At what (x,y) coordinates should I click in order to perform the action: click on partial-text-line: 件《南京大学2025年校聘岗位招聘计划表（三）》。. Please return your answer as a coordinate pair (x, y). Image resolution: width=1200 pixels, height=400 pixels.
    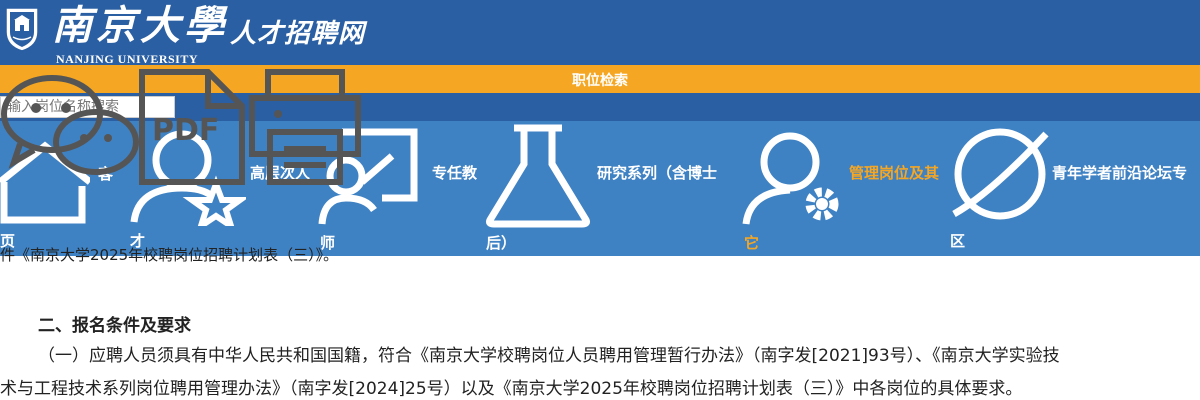
    Looking at the image, I should click on (169, 255).